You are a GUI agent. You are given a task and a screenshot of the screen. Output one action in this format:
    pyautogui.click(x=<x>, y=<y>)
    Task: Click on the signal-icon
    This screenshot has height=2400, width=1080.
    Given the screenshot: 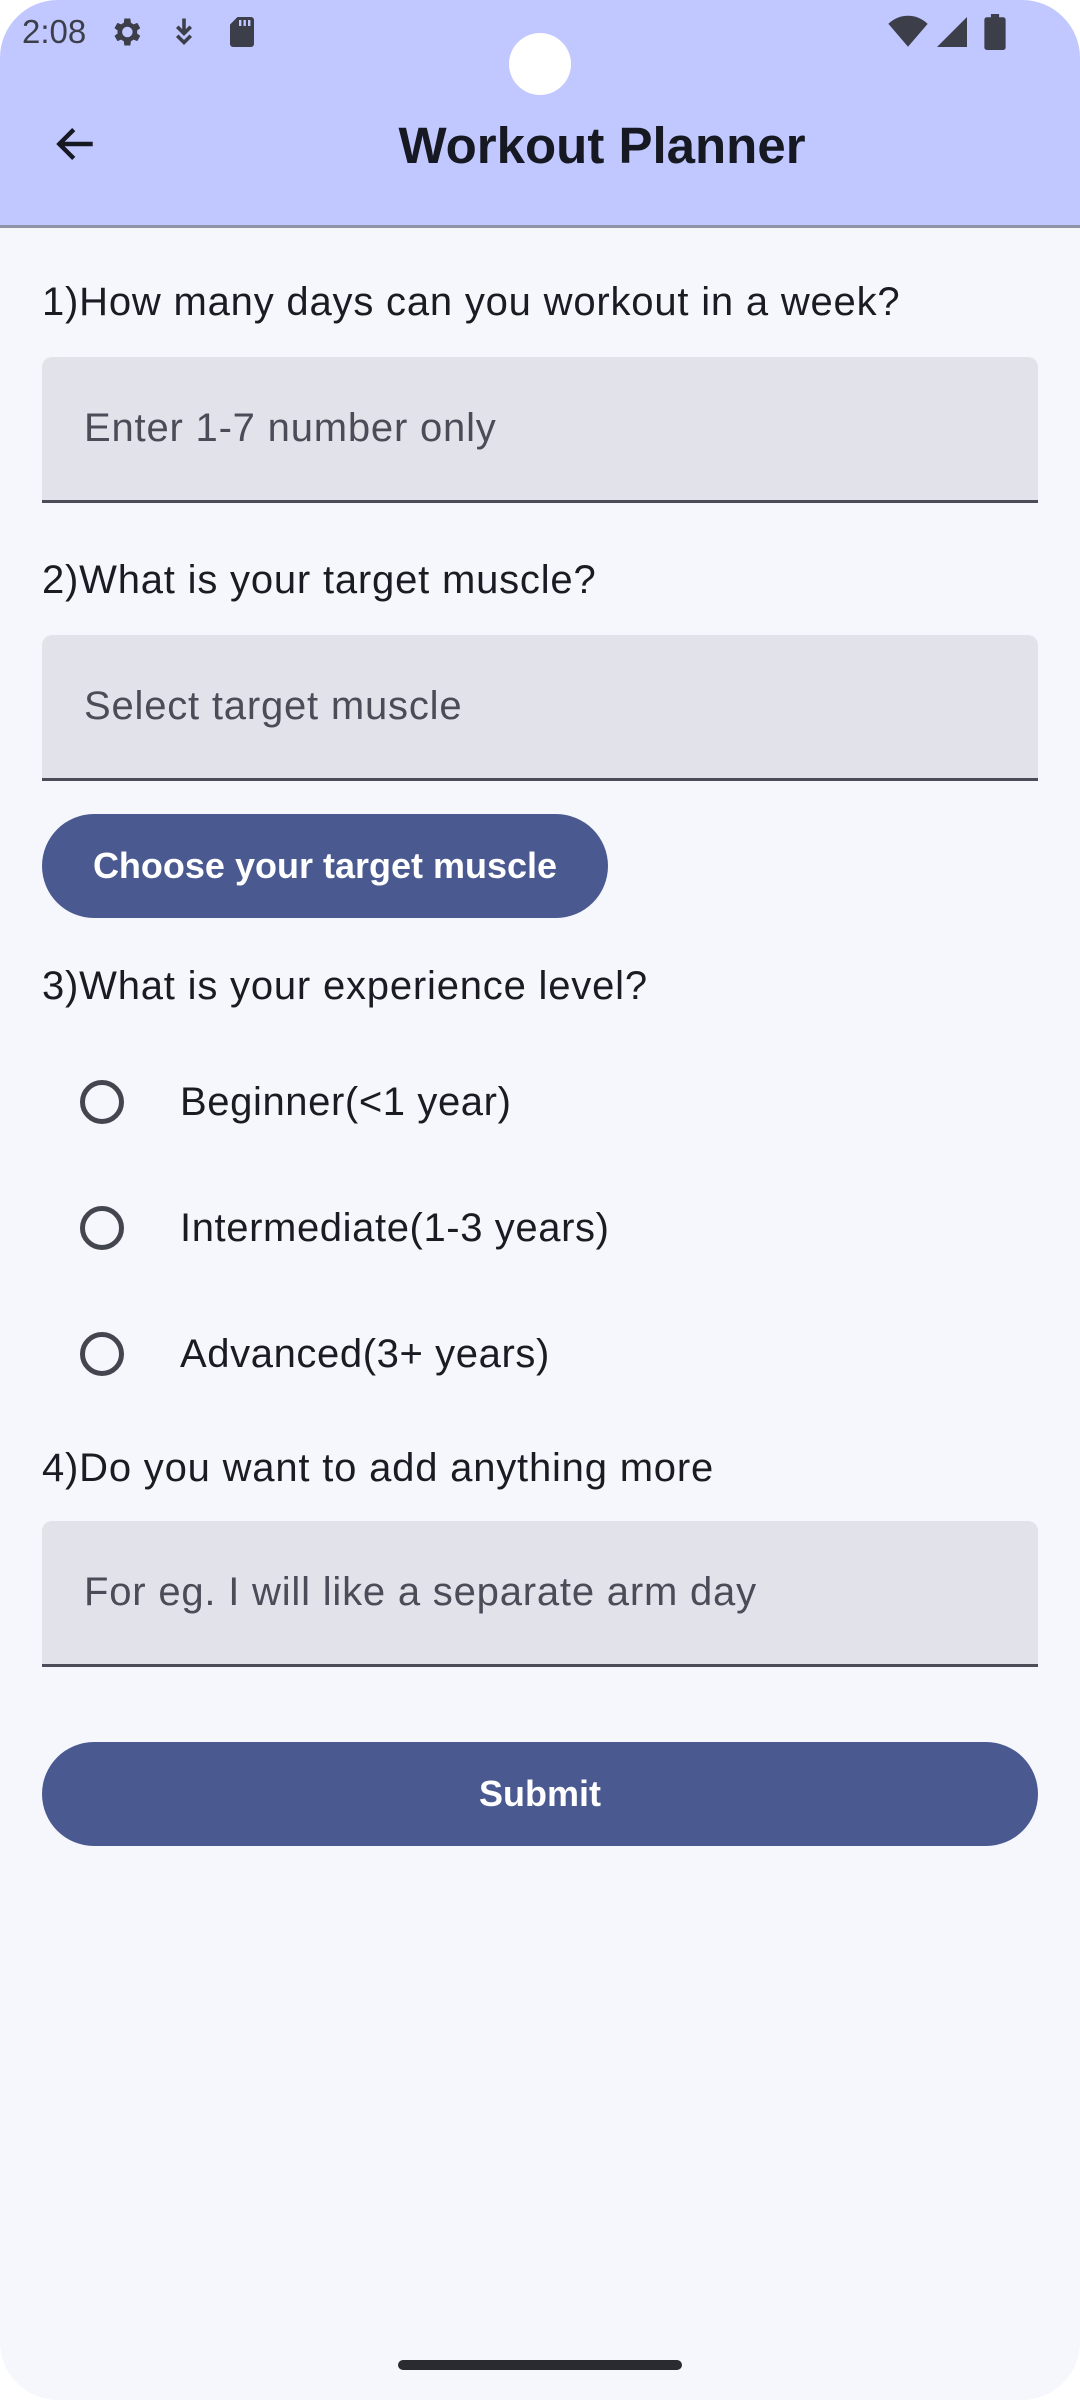 What is the action you would take?
    pyautogui.click(x=952, y=32)
    